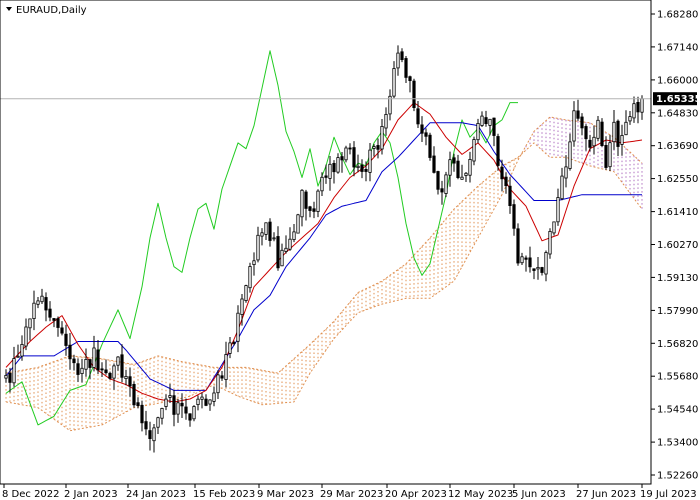 The height and width of the screenshot is (500, 700). I want to click on chart-title-text: EURAUD,Daily, so click(51, 10).